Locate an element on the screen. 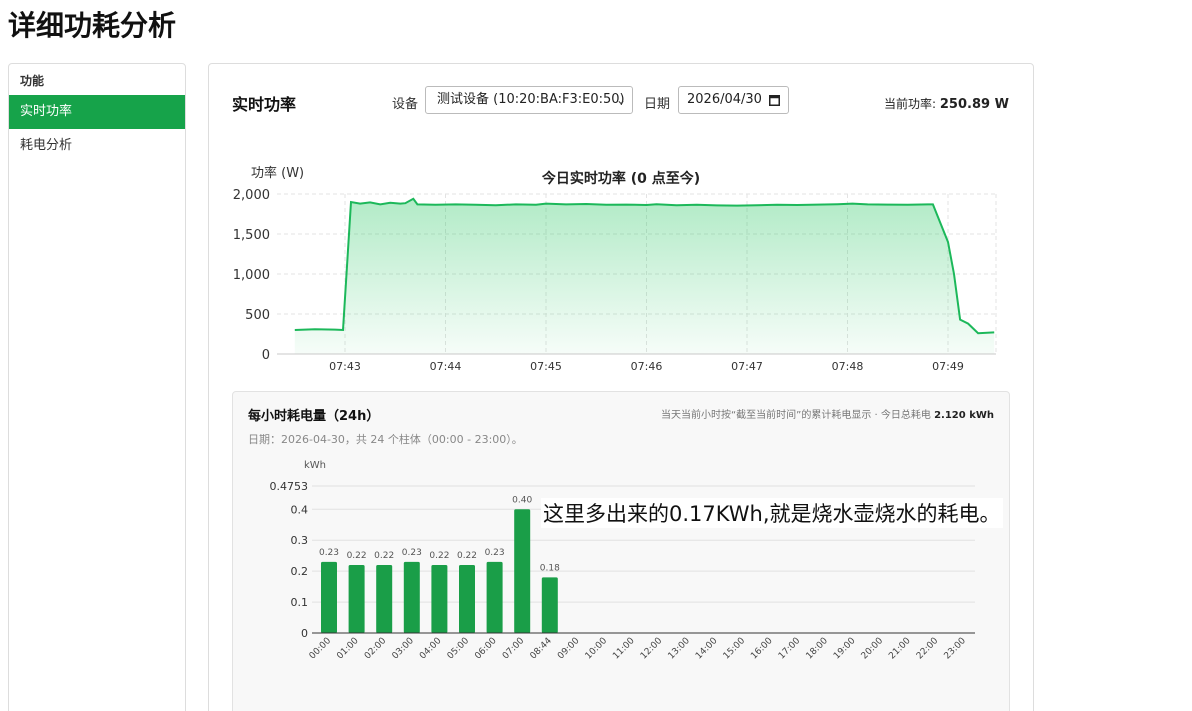 This screenshot has width=1192, height=711. realtime-ytick-label: 1,000 is located at coordinates (251, 275).